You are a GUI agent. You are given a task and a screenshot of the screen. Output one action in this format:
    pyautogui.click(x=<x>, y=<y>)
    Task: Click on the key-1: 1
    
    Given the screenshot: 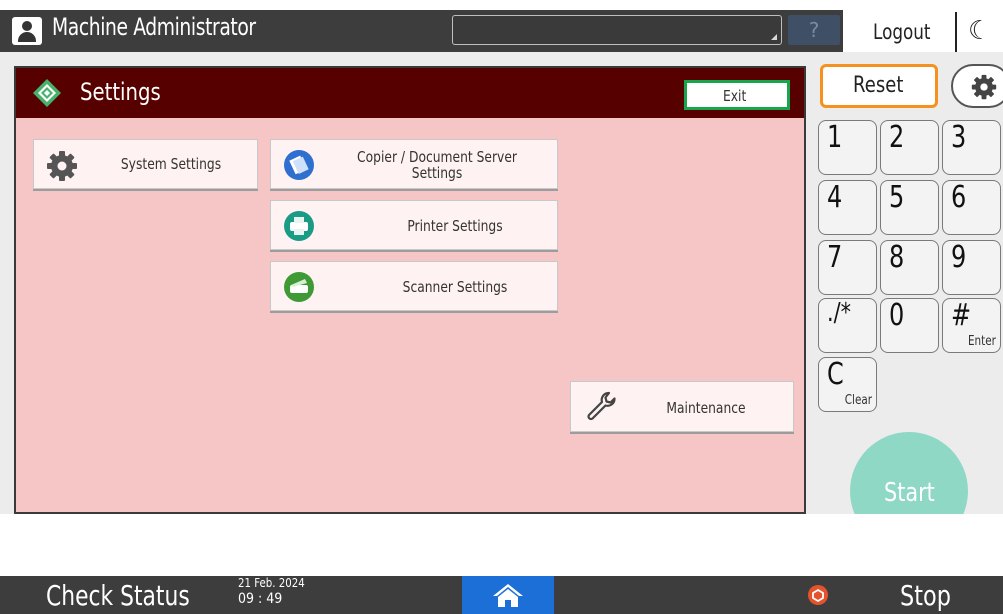 What is the action you would take?
    pyautogui.click(x=847, y=147)
    